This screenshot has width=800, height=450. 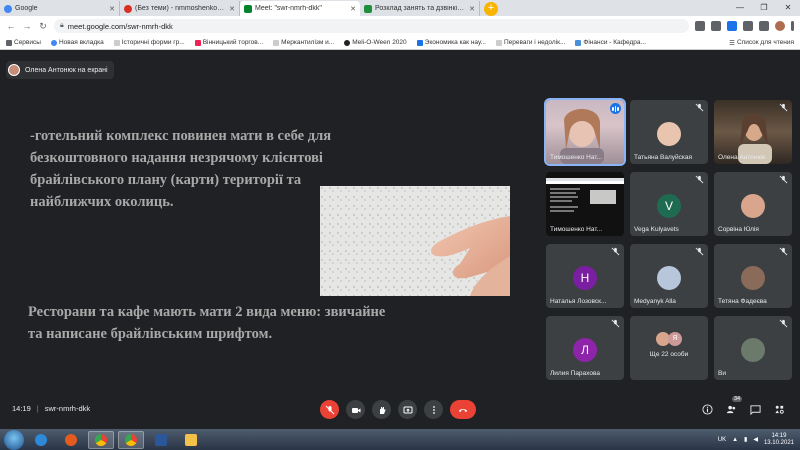 What do you see at coordinates (248, 8) in the screenshot?
I see `meet-icon` at bounding box center [248, 8].